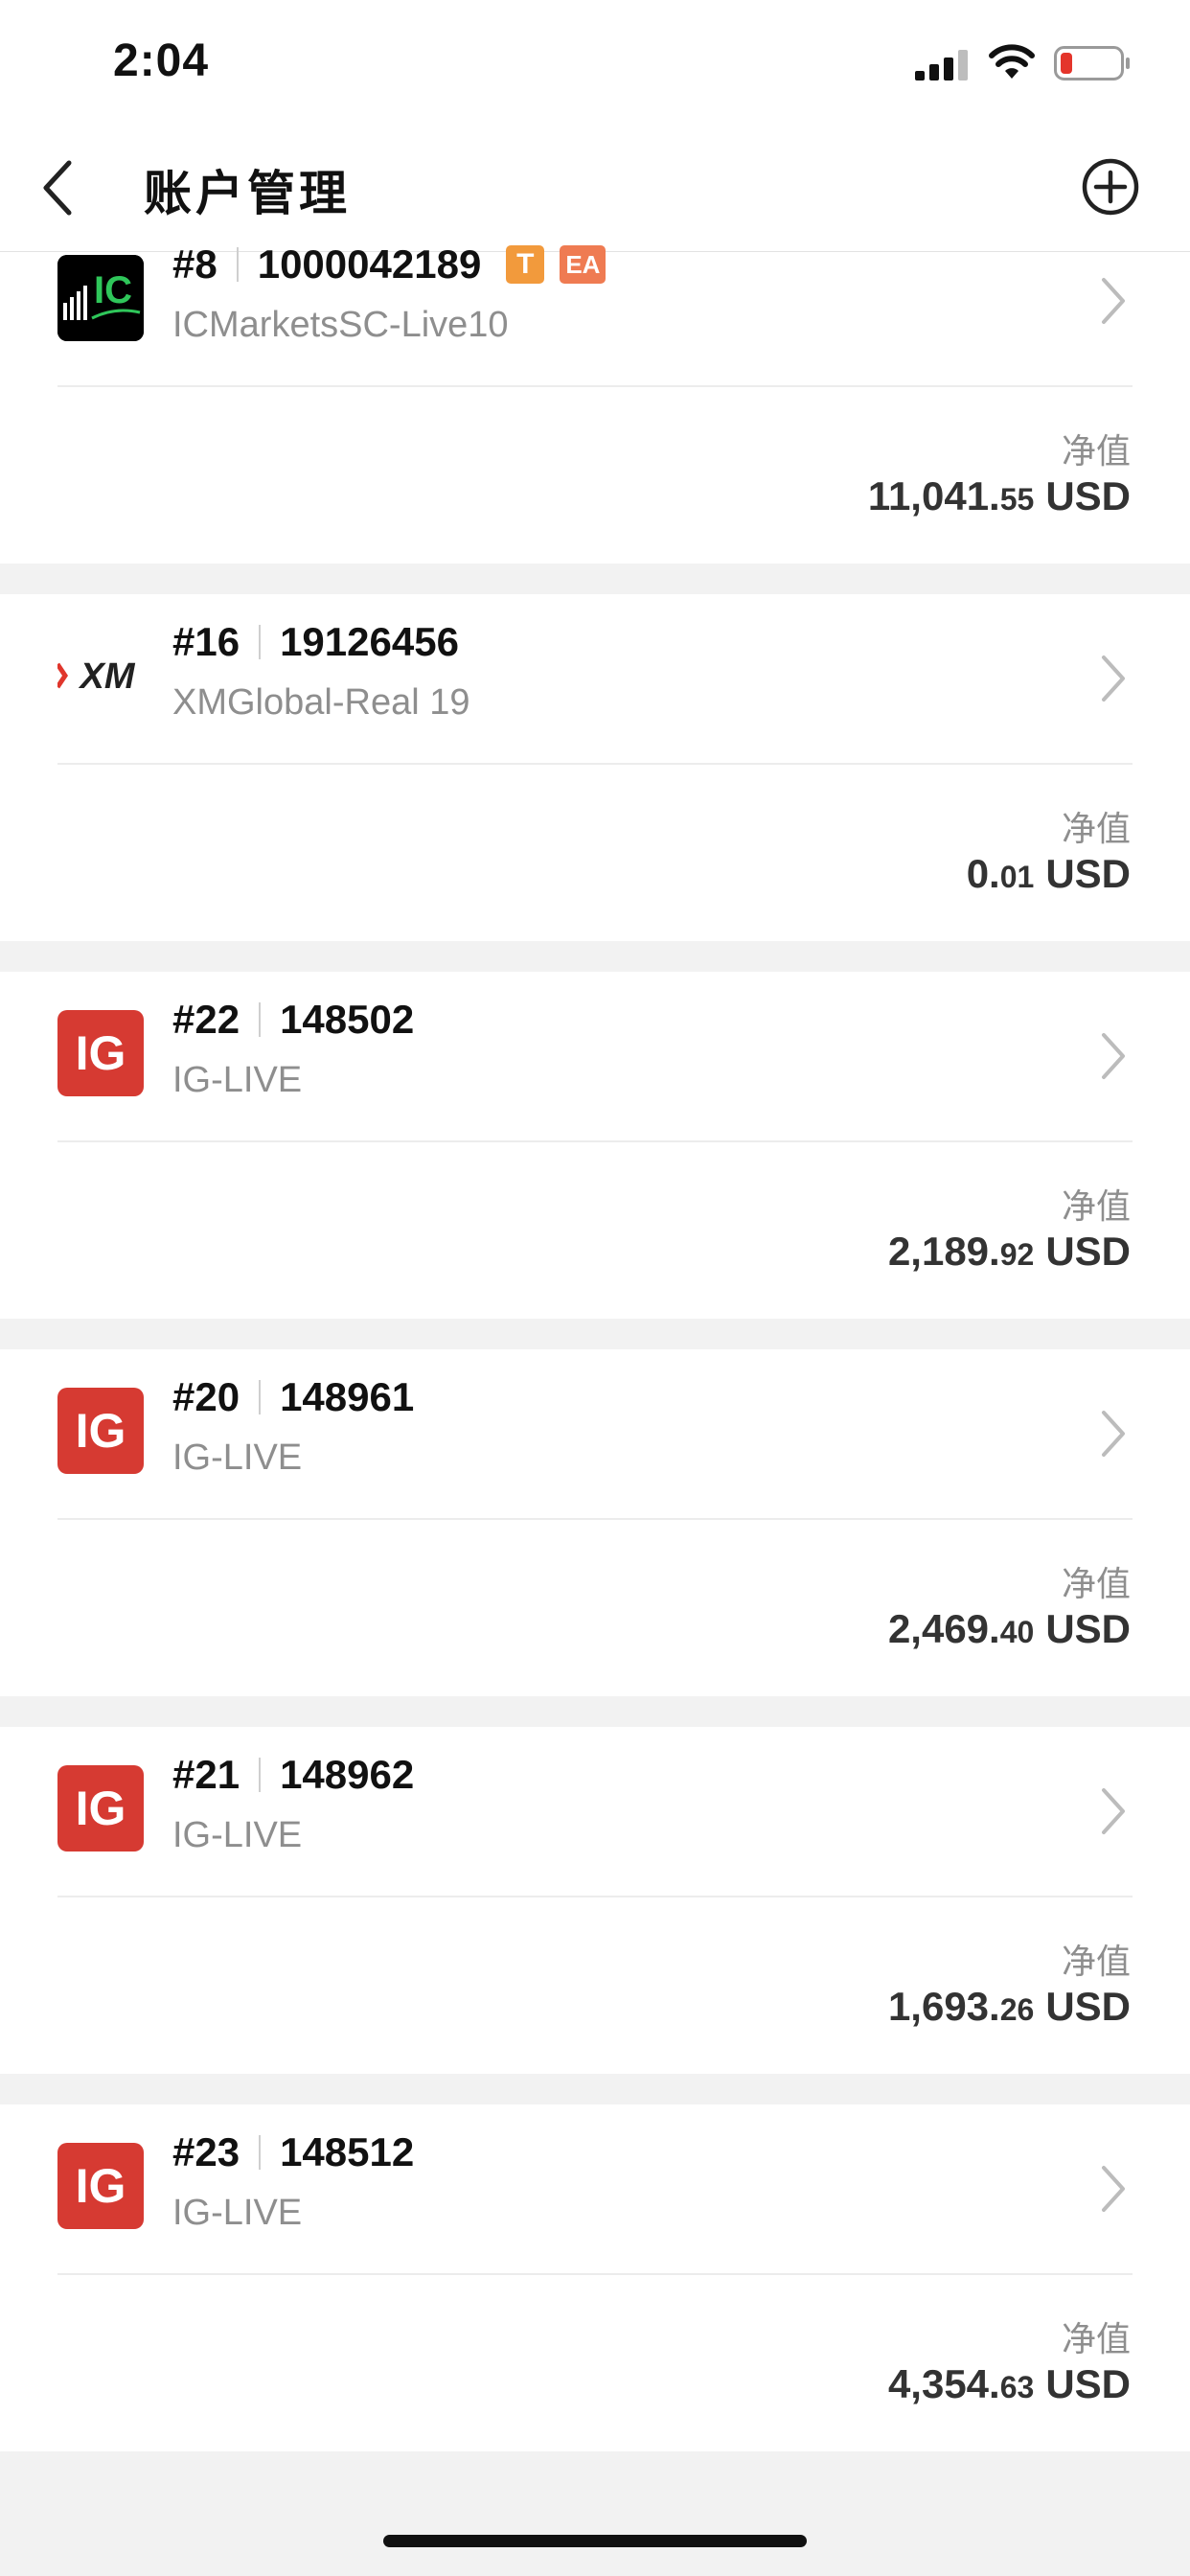 The height and width of the screenshot is (2576, 1190). What do you see at coordinates (595, 1145) in the screenshot?
I see `account-card: IG #22 148502 IG-LIVE 净值 2,189.92 USD` at bounding box center [595, 1145].